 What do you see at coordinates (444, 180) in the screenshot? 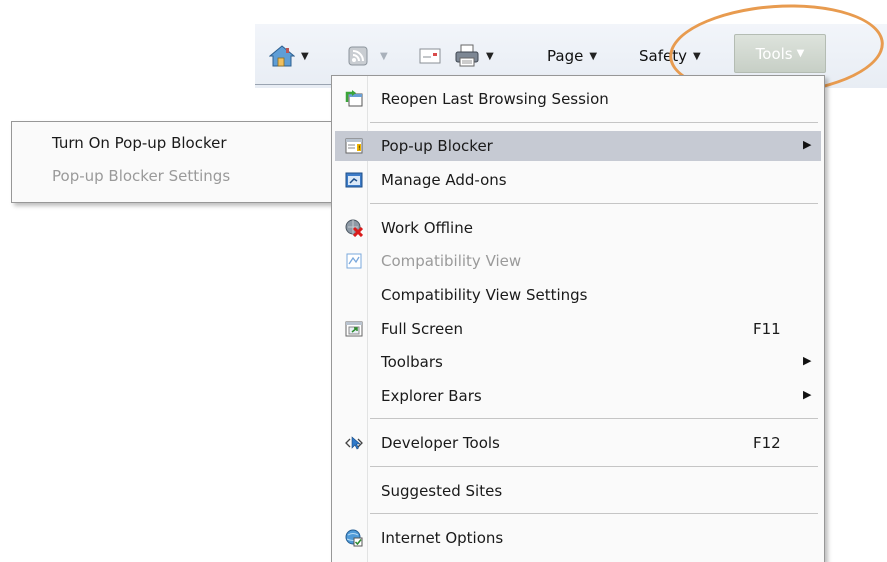
I see `menu-item-label: Manage Add-ons` at bounding box center [444, 180].